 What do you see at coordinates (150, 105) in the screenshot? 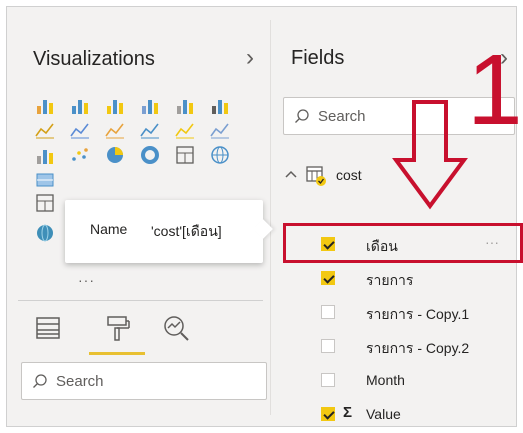
I see `clustered-column-icon` at bounding box center [150, 105].